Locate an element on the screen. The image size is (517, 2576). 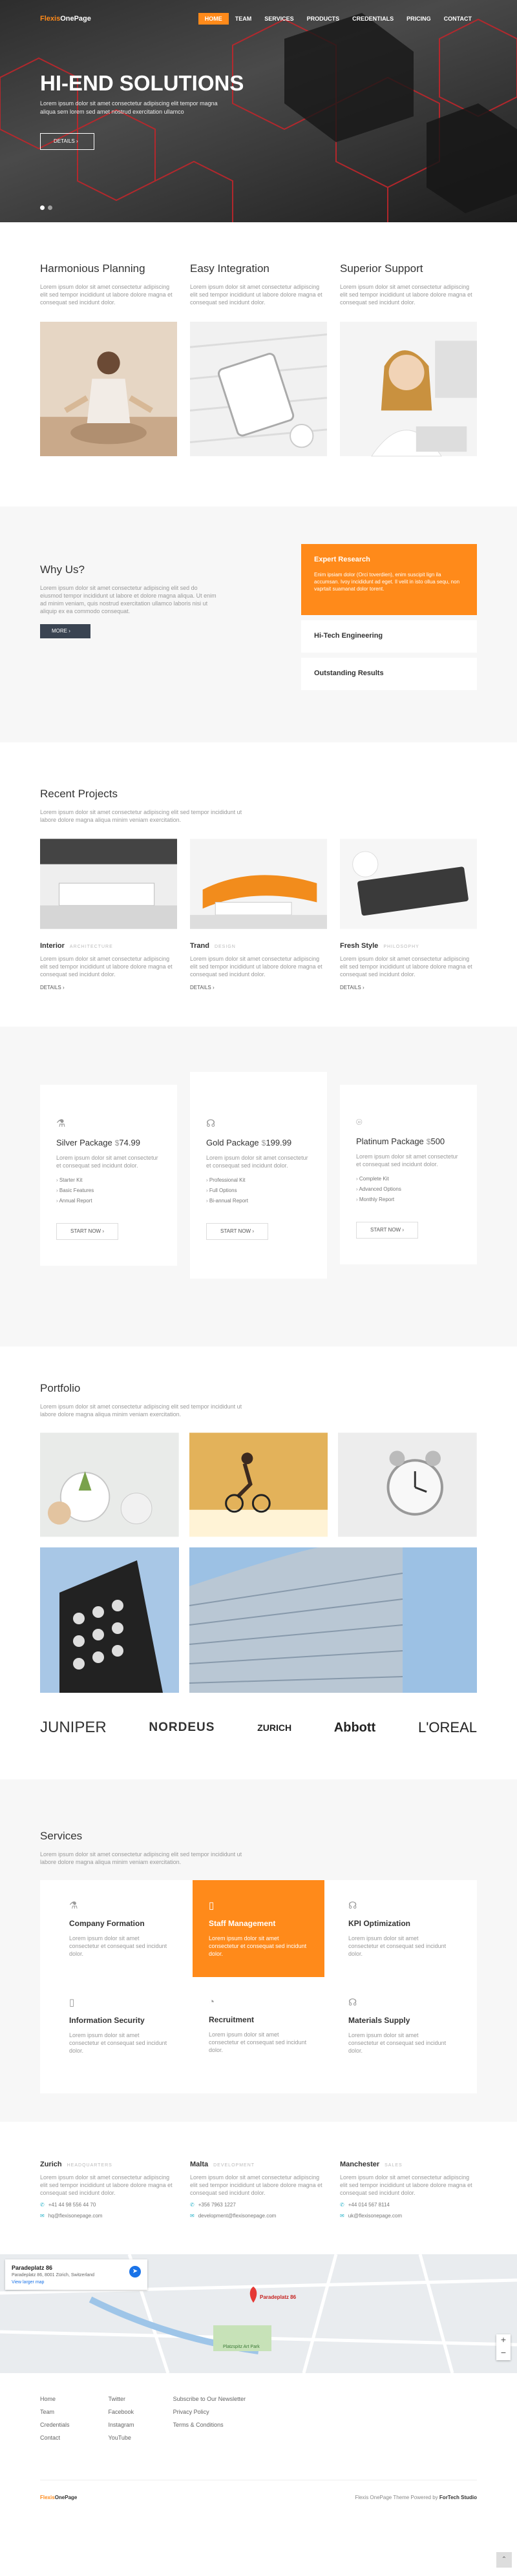
nav-home: HOME is located at coordinates (213, 19).